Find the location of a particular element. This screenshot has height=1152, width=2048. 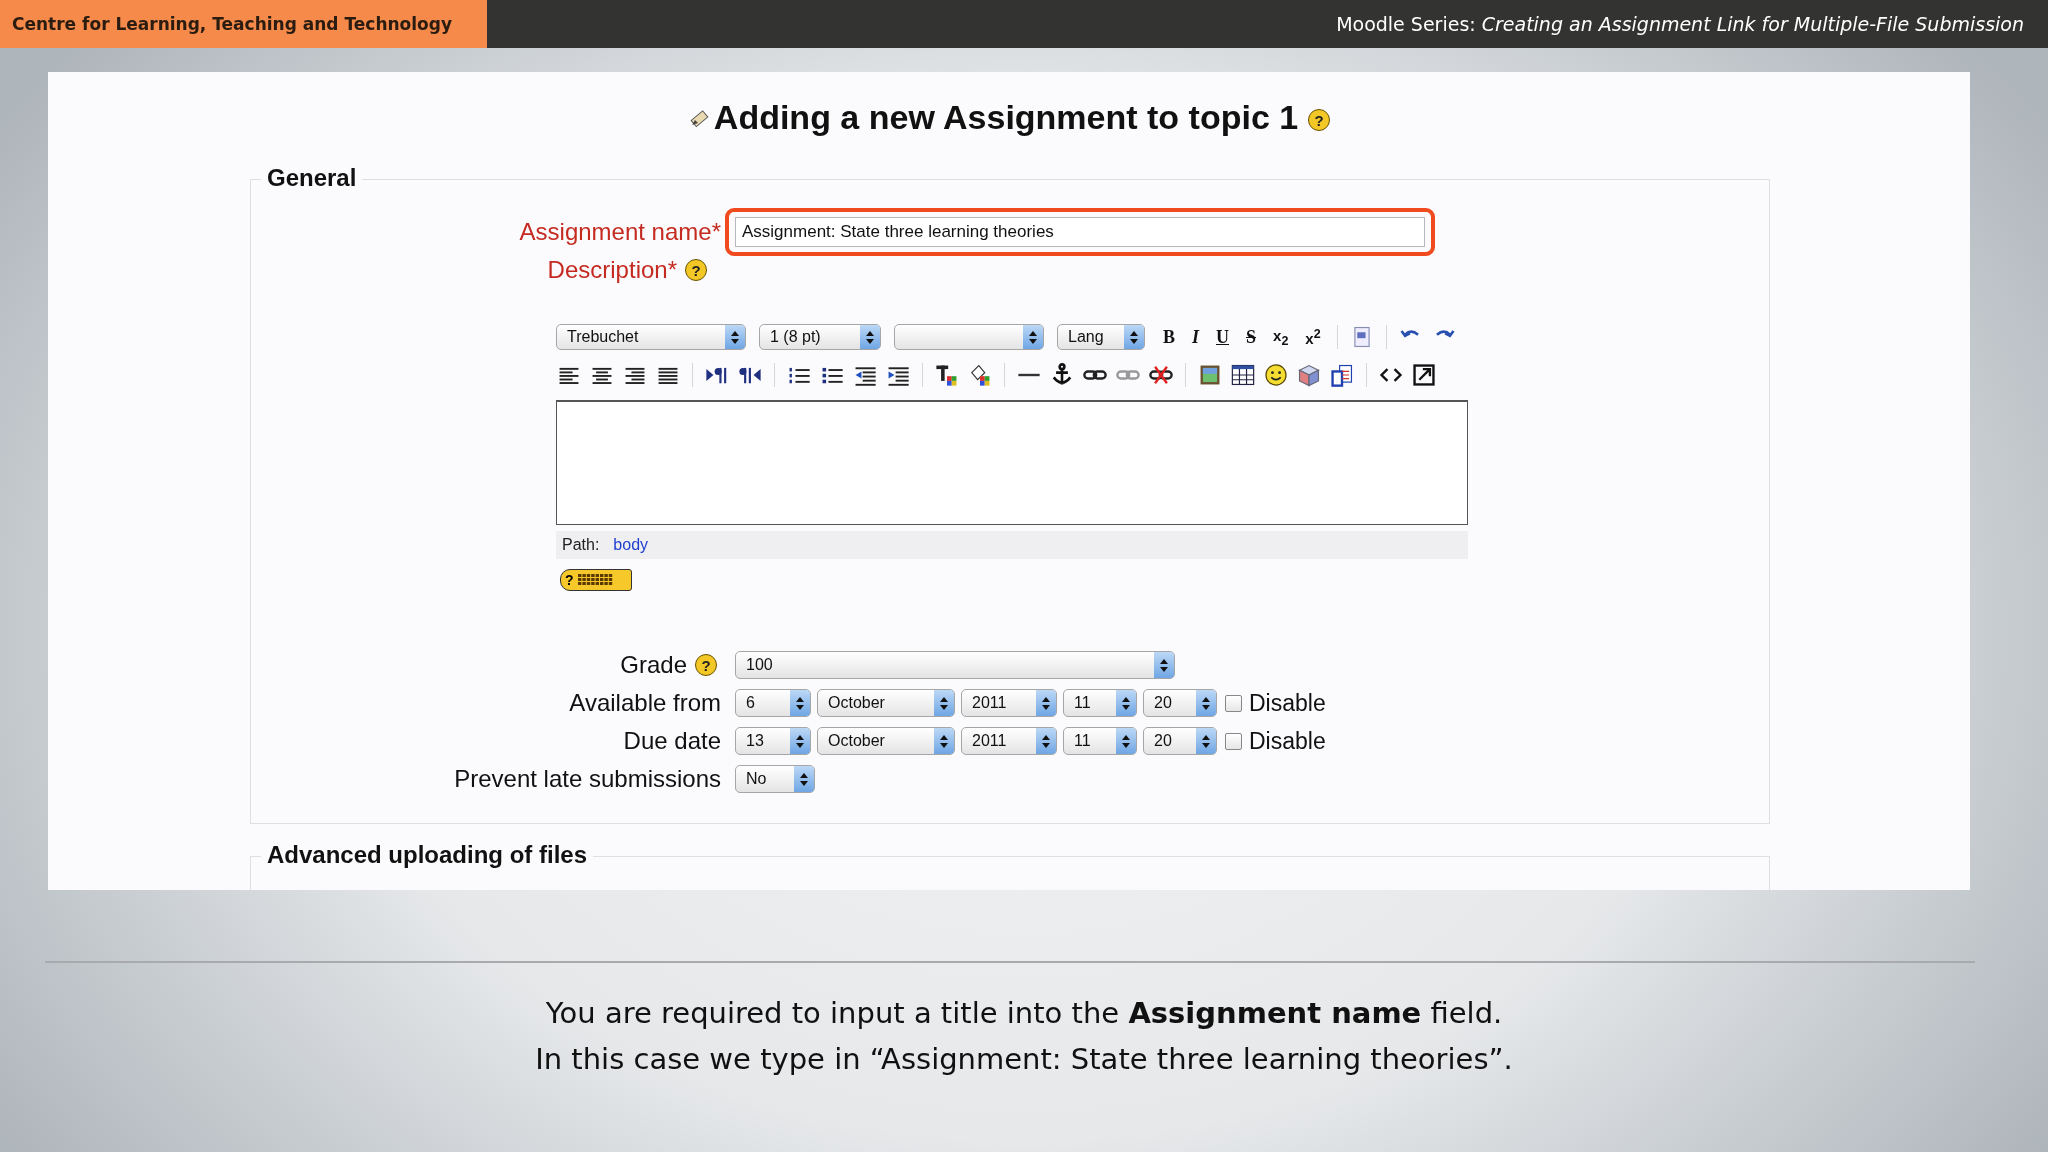

path-link: body is located at coordinates (631, 545).